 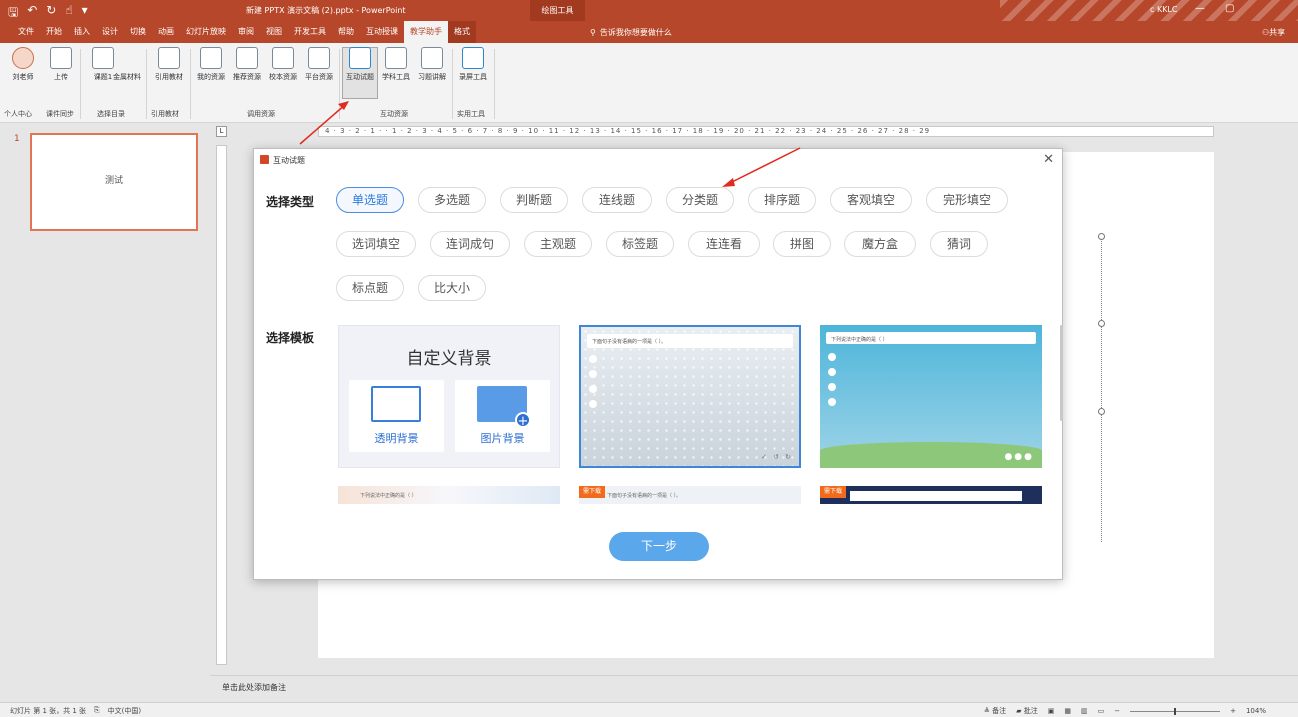 I want to click on recommended-resources-button: 推荐资源, so click(x=247, y=64).